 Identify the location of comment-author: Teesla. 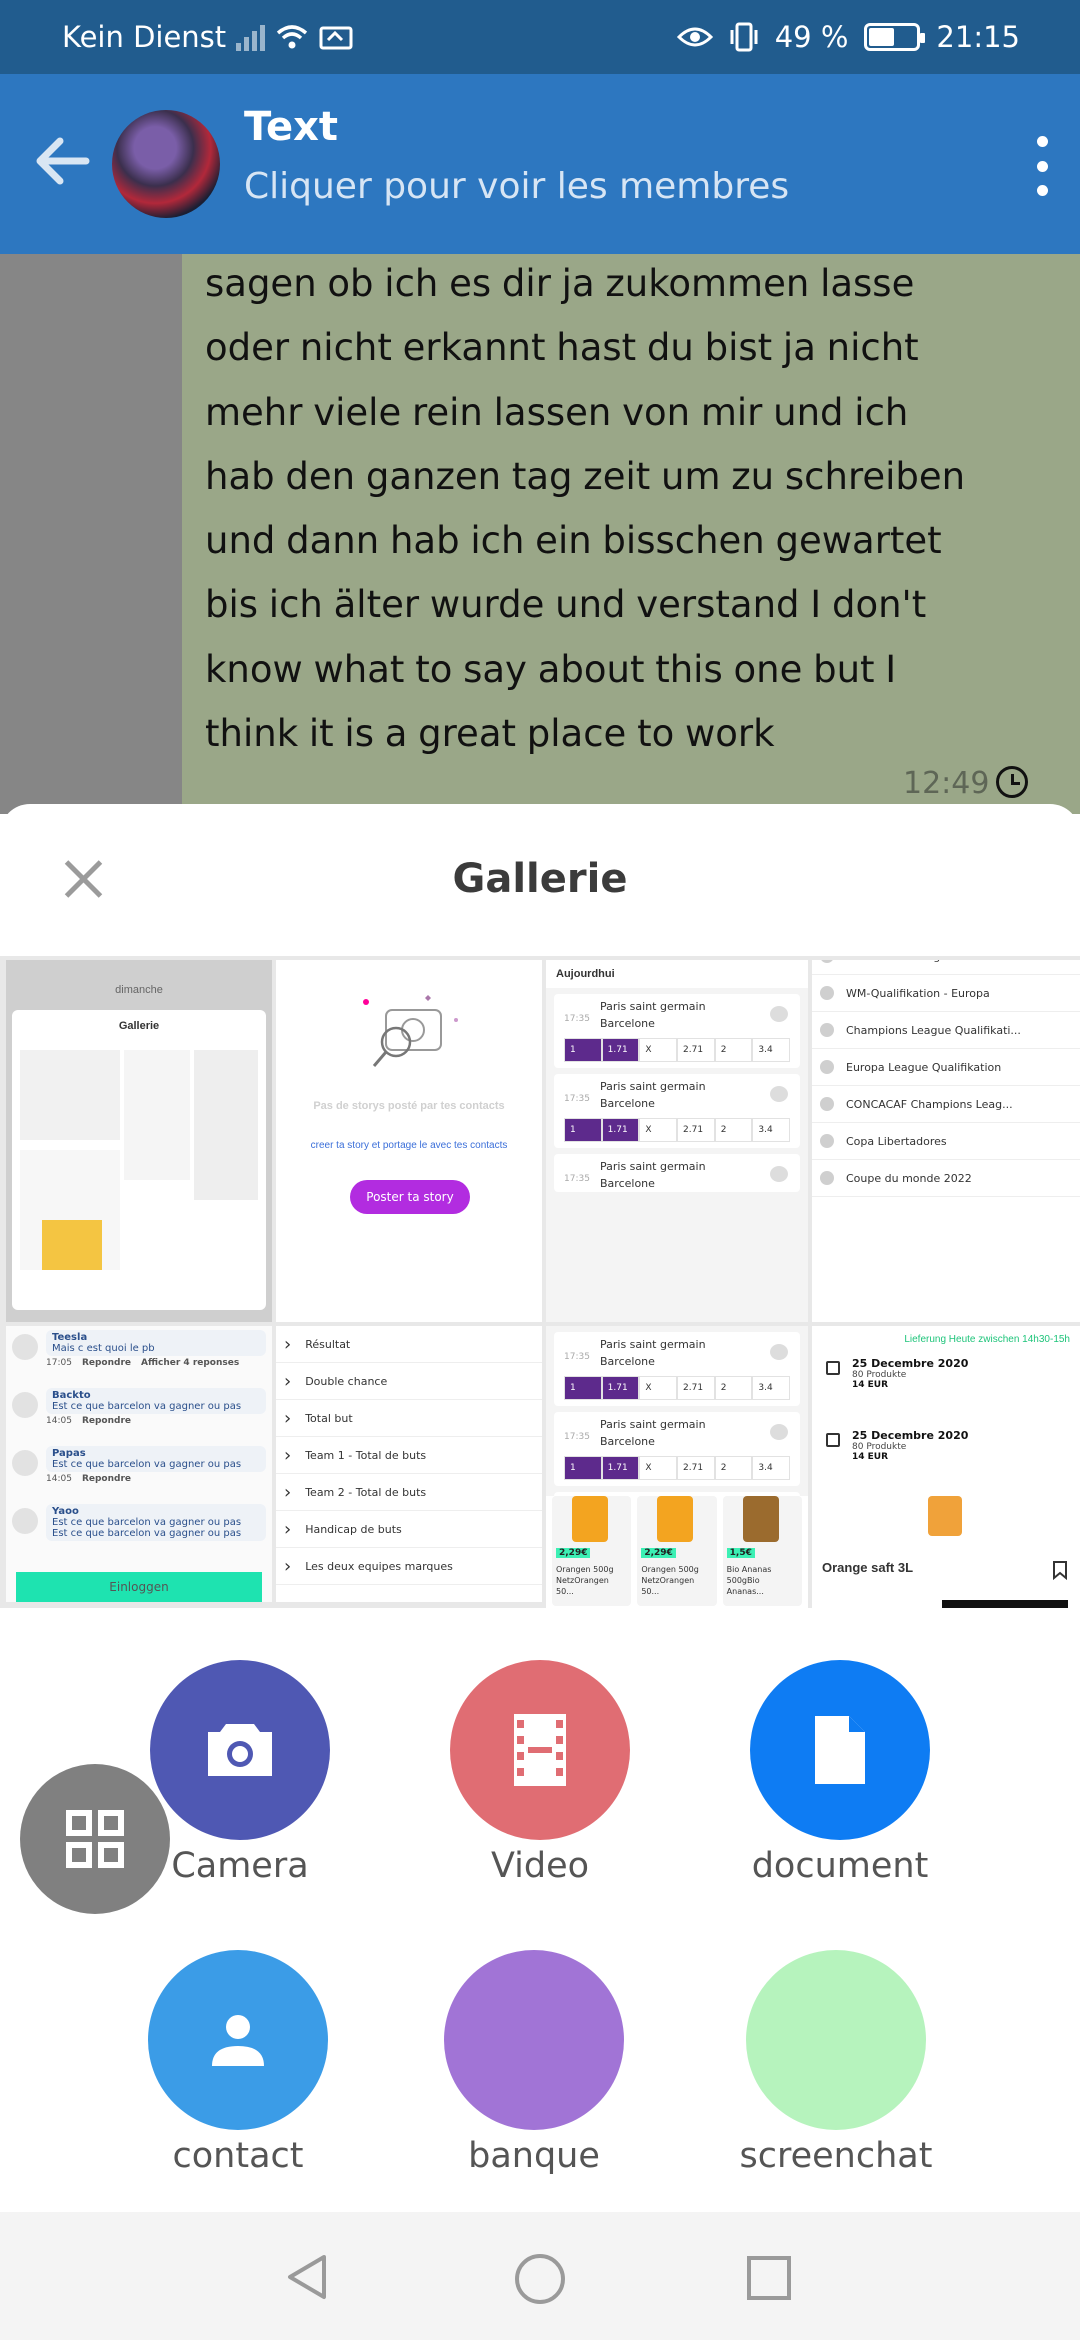
(70, 1337).